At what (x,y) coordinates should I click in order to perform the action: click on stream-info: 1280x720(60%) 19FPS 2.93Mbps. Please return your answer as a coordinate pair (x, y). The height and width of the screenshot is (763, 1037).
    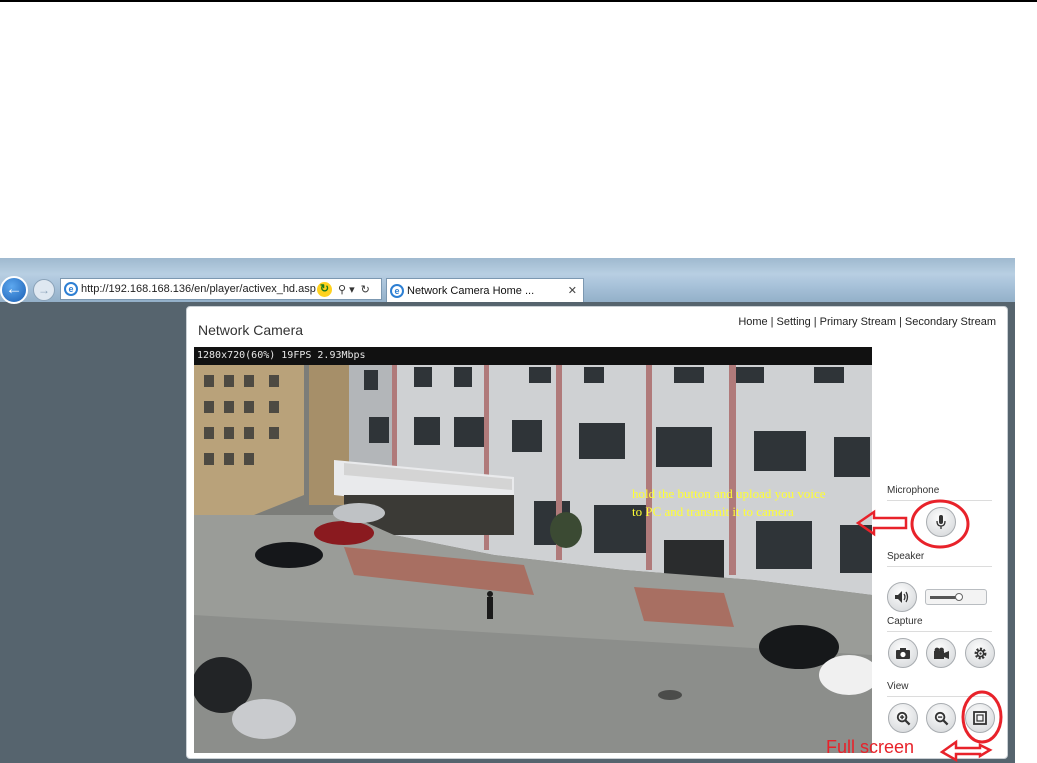
    Looking at the image, I should click on (281, 355).